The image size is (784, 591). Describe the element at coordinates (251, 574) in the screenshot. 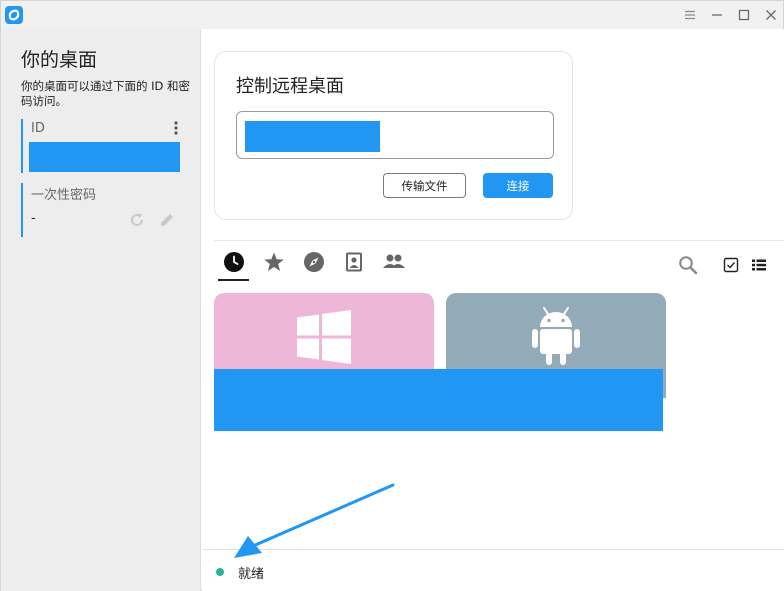

I see `status-text: 就绪` at that location.